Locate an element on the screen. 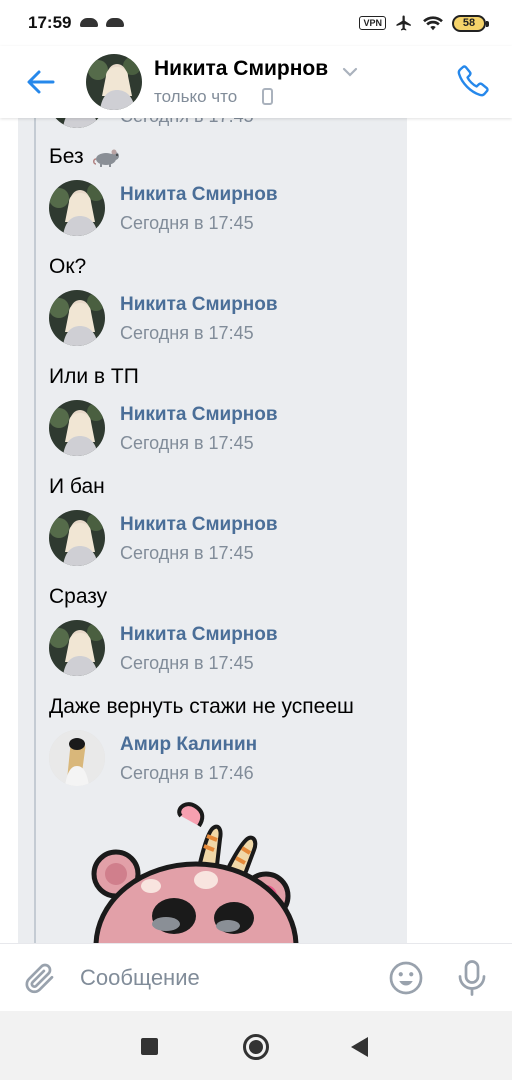 The width and height of the screenshot is (512, 1080). message-text: Сразу is located at coordinates (78, 596).